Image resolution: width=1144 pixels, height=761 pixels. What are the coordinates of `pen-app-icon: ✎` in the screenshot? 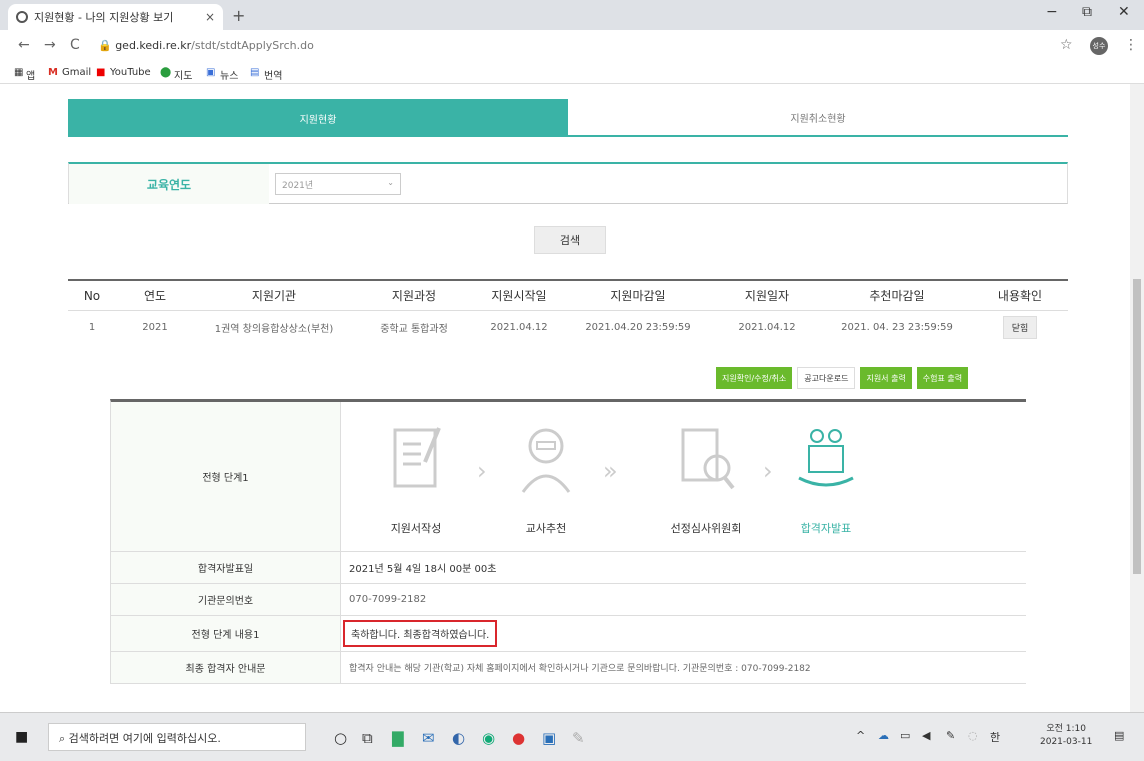 It's located at (578, 738).